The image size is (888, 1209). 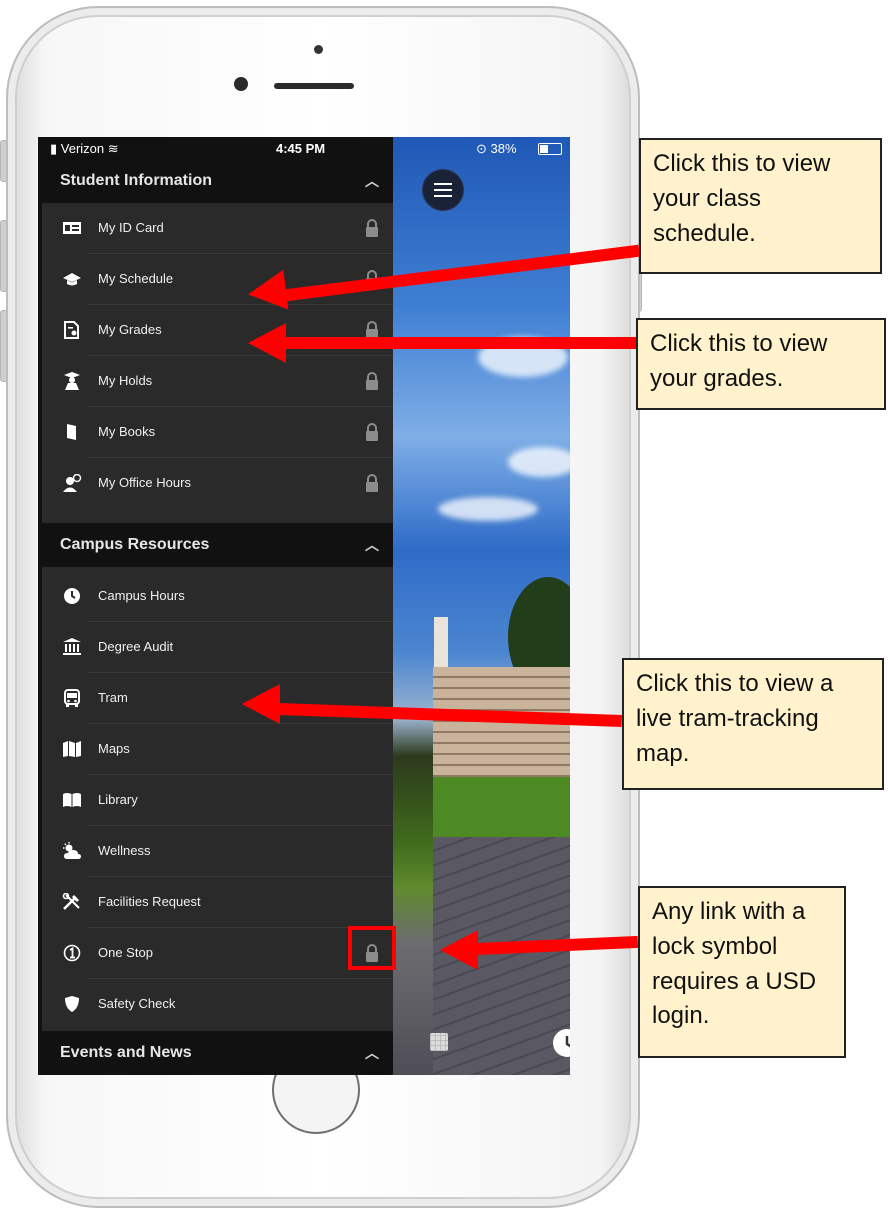 I want to click on orientation-lock-icon: ⊙, so click(x=481, y=148).